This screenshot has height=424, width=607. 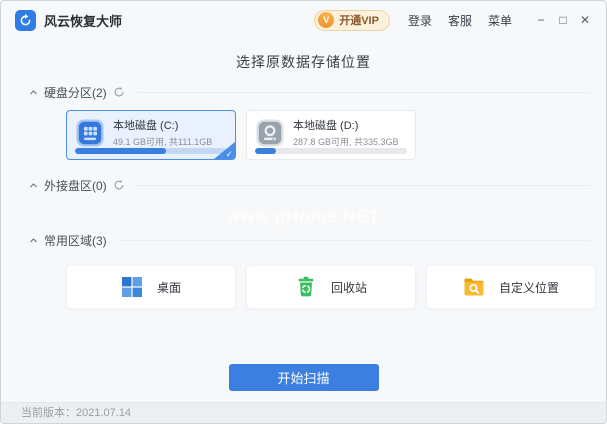 I want to click on disk-name: 本地磁盘 (D:), so click(x=326, y=126).